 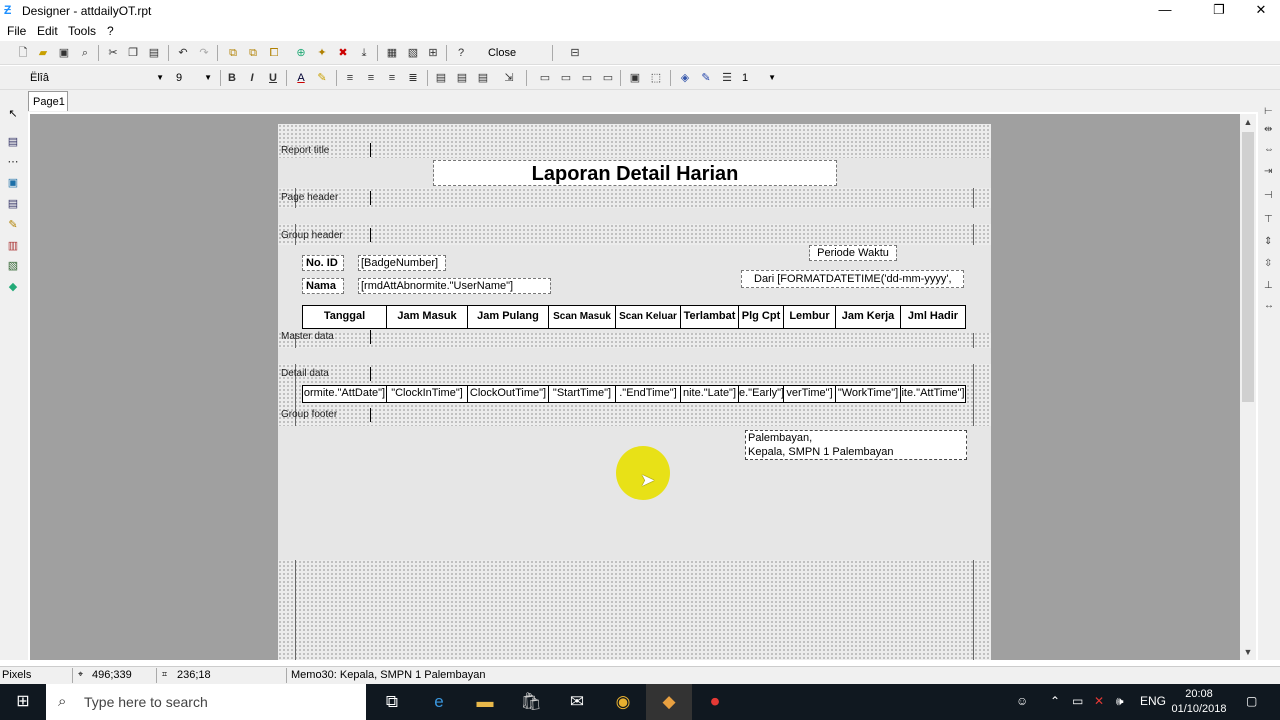 What do you see at coordinates (402, 263) in the screenshot?
I see `no-id-value: [BadgeNumber]` at bounding box center [402, 263].